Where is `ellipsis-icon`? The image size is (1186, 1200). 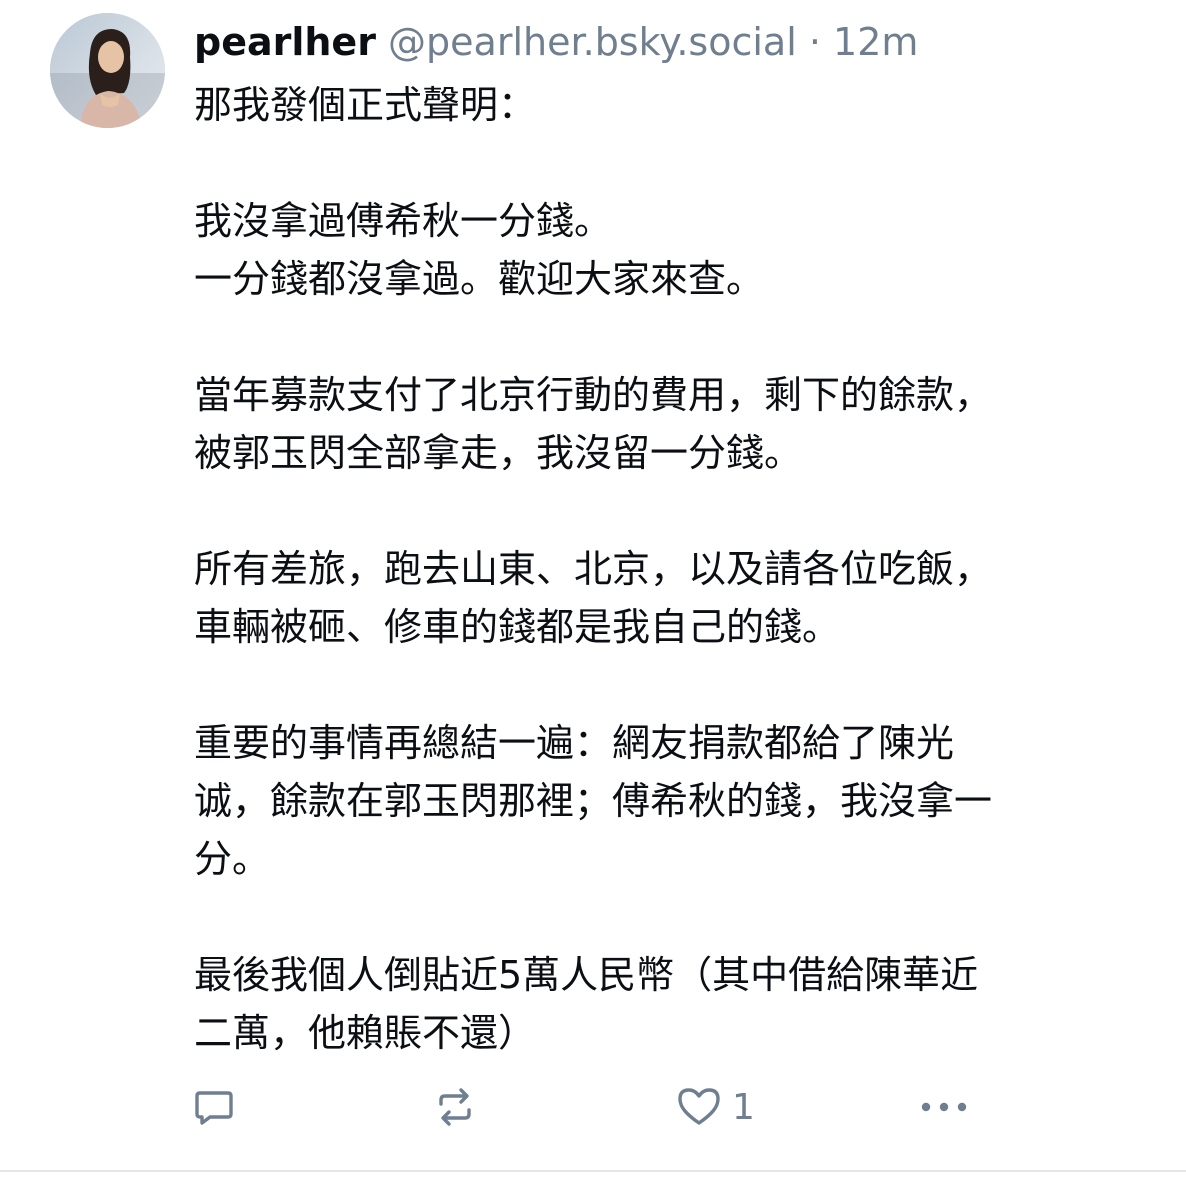
ellipsis-icon is located at coordinates (944, 1107).